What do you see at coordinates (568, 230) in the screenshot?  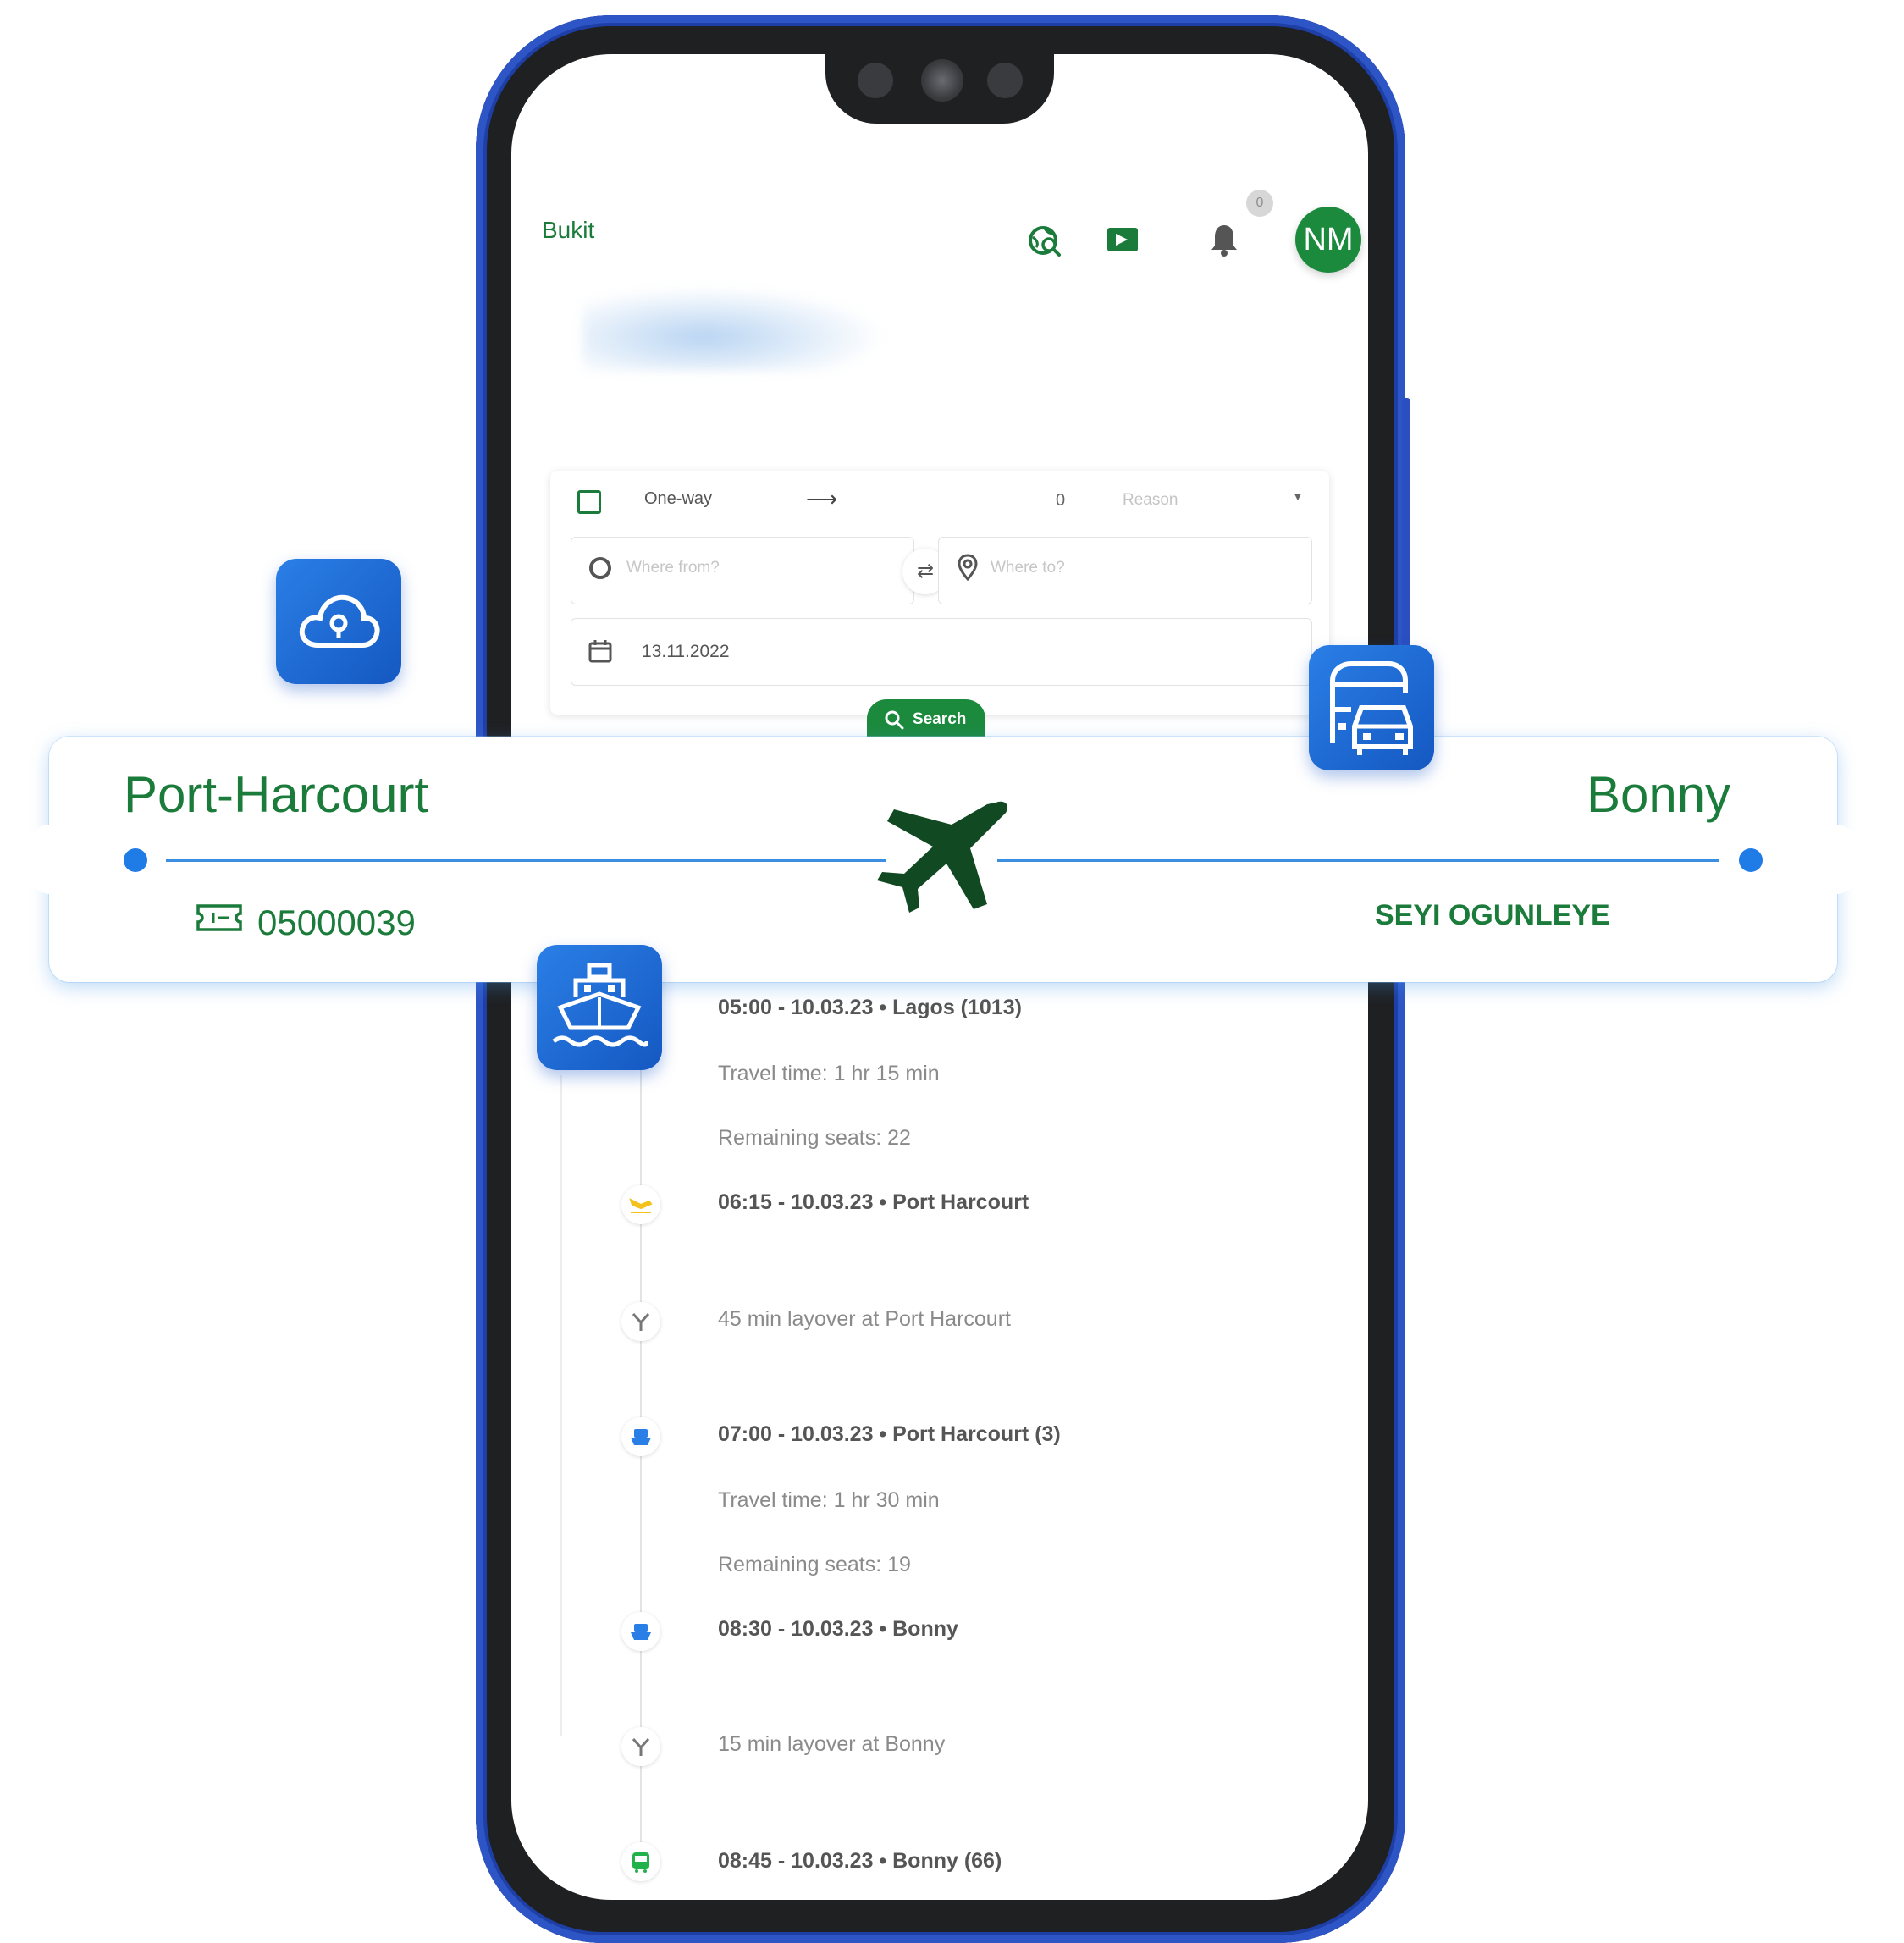 I see `app-title: Bukit` at bounding box center [568, 230].